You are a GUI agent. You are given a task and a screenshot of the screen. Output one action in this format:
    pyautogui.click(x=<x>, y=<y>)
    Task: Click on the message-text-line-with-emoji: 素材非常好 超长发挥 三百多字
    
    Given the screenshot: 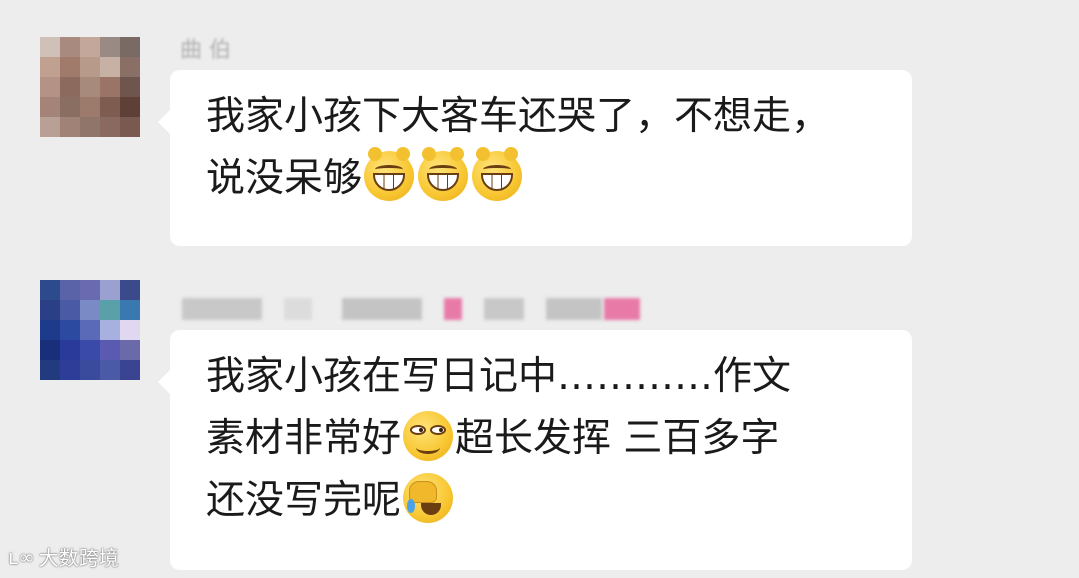 What is the action you would take?
    pyautogui.click(x=544, y=439)
    